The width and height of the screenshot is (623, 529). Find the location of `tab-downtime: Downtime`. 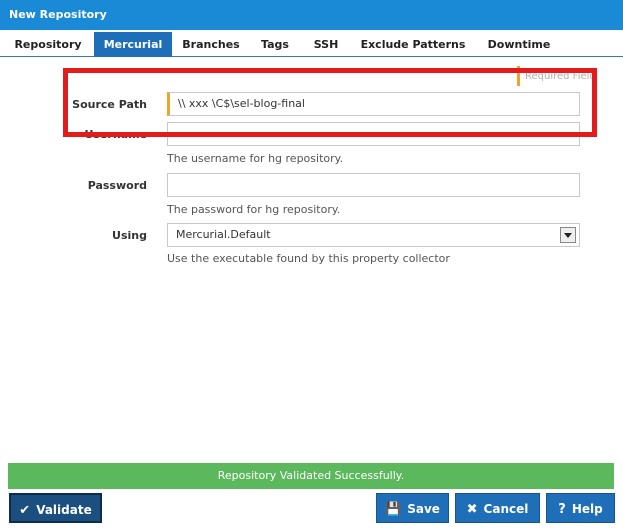

tab-downtime: Downtime is located at coordinates (519, 44).